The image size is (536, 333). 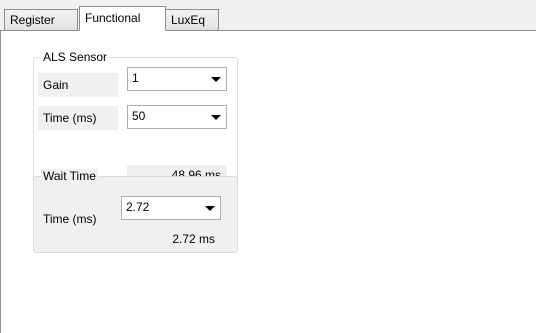 I want to click on tab-functional: Functional, so click(x=122, y=18).